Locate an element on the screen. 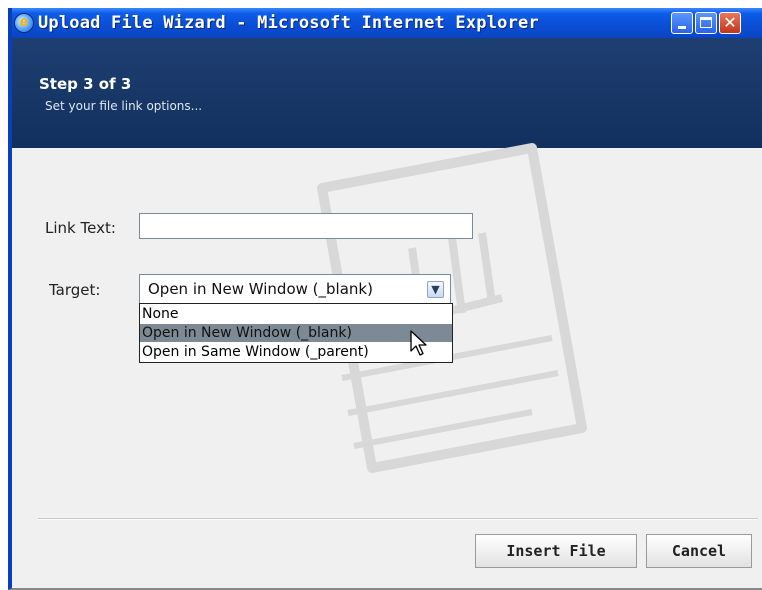  option-new-window: Open in New Window (_blank) is located at coordinates (296, 333).